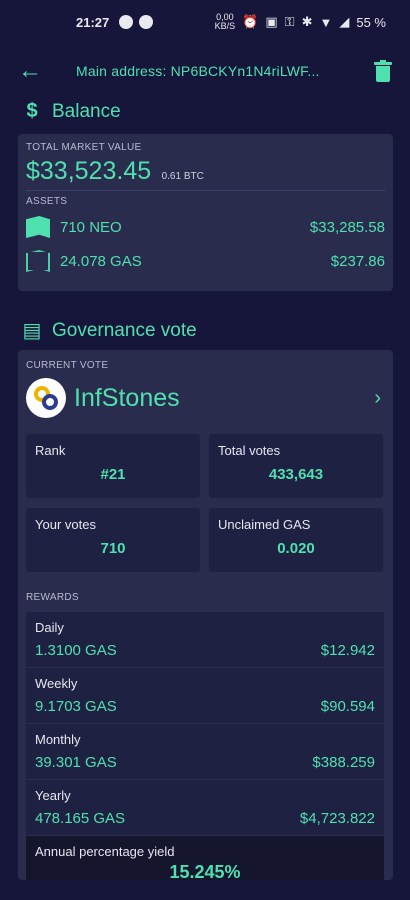 The height and width of the screenshot is (900, 410). I want to click on status-time: 21:27, so click(93, 22).